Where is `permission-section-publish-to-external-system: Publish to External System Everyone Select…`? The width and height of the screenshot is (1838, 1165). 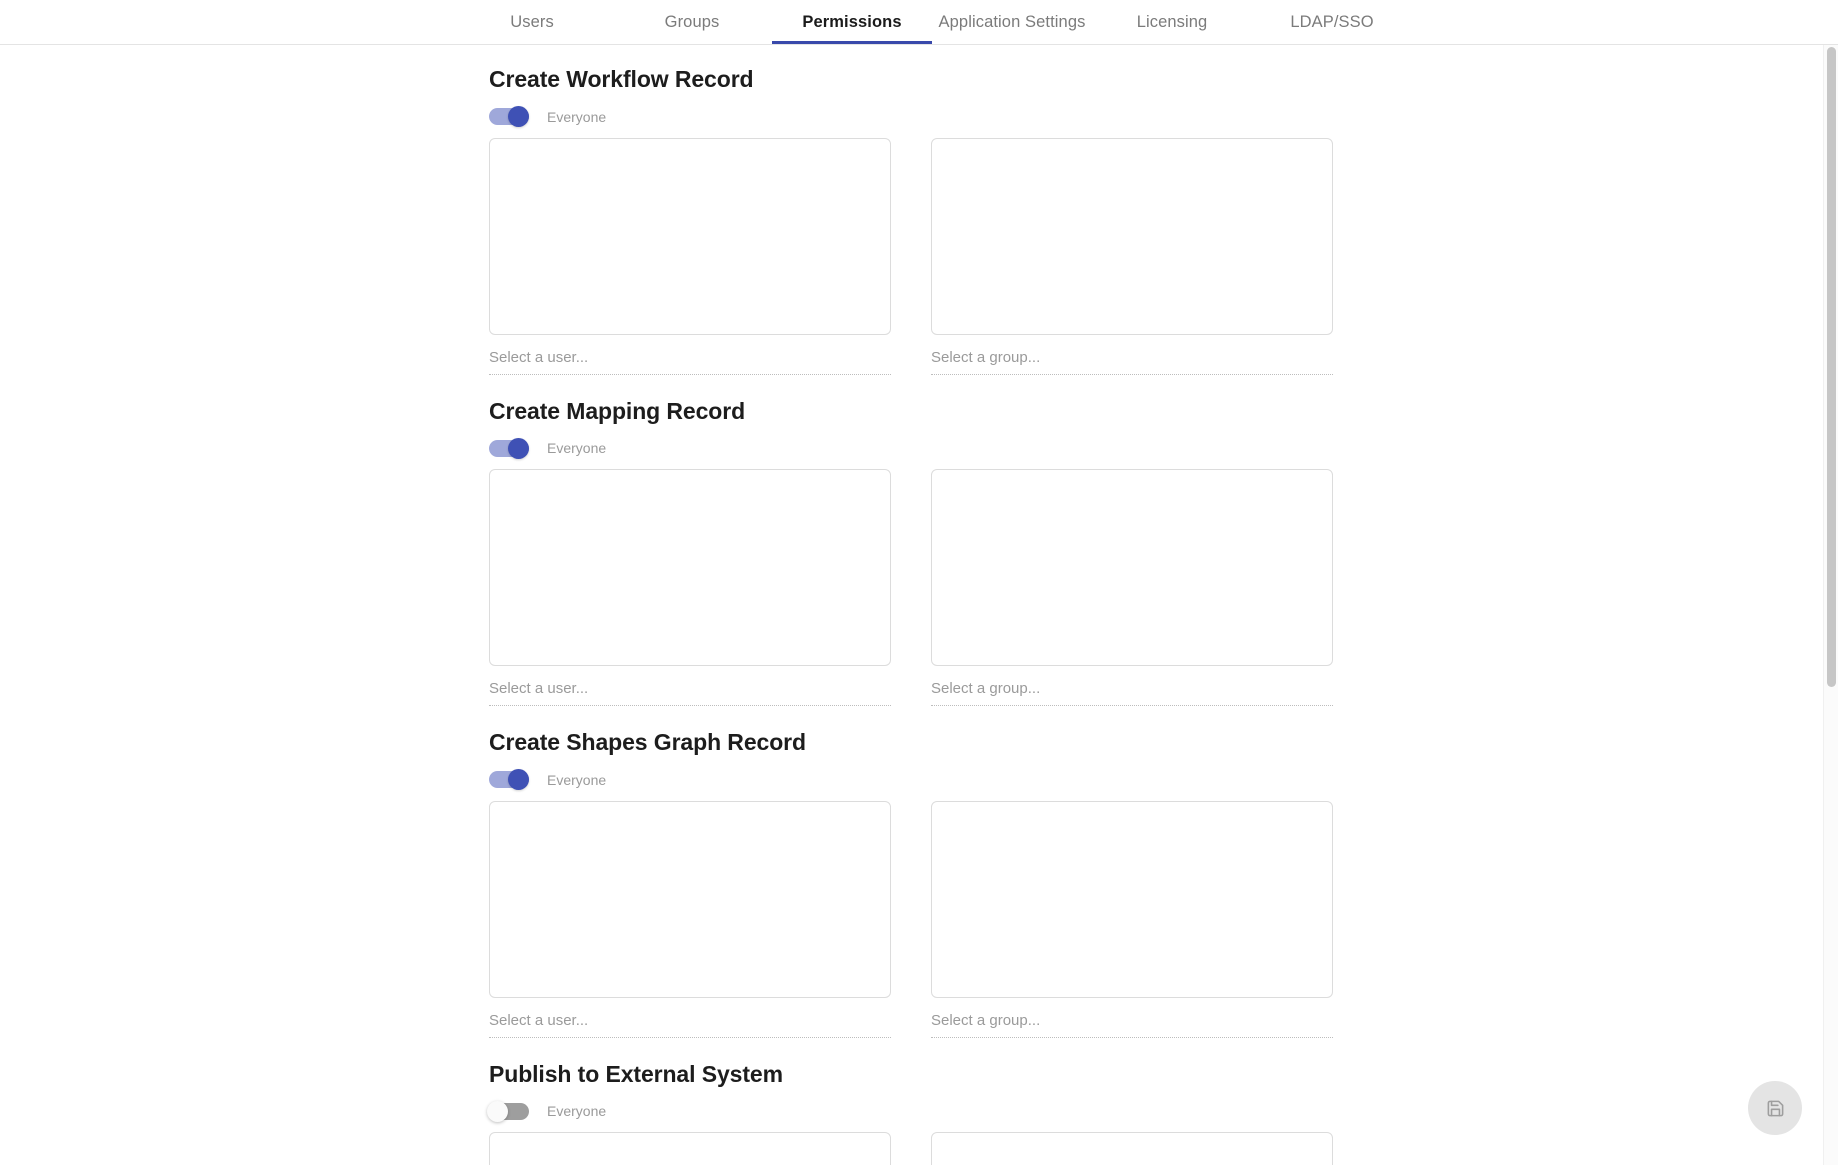
permission-section-publish-to-external-system: Publish to External System Everyone Select… is located at coordinates (1162, 1112).